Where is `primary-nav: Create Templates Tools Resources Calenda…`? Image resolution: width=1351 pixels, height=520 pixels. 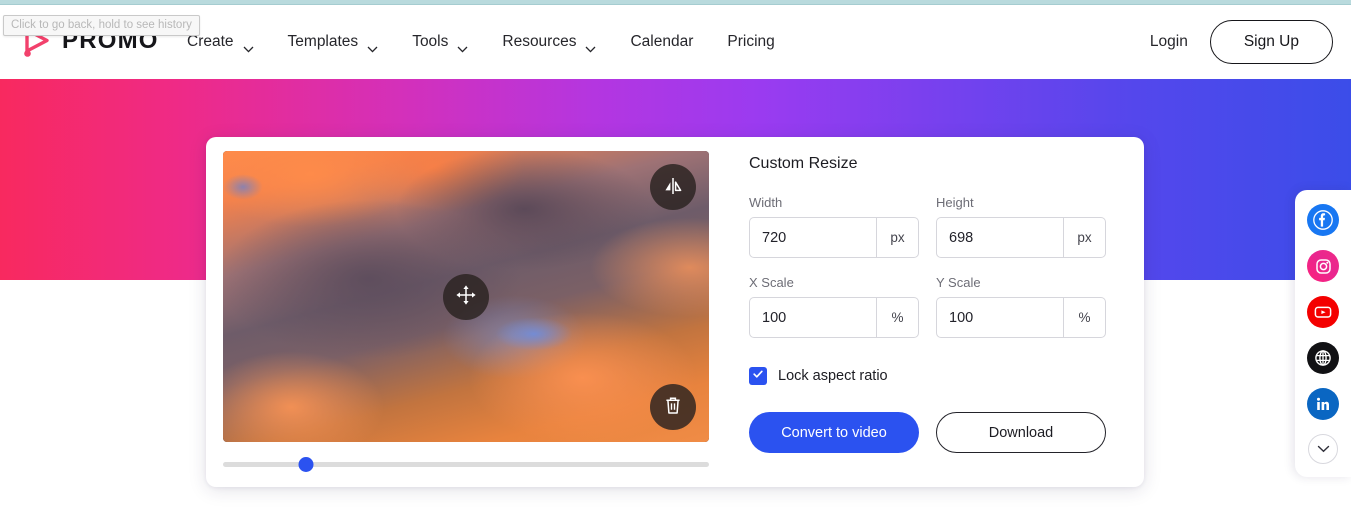 primary-nav: Create Templates Tools Resources Calenda… is located at coordinates (481, 42).